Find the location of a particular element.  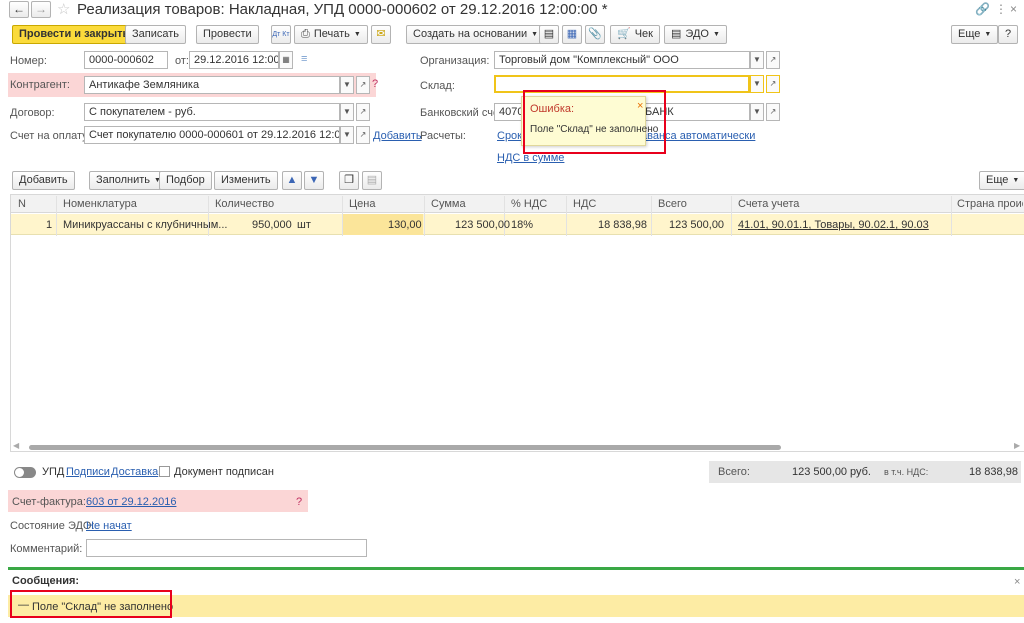

number-label: Номер: is located at coordinates (28, 61).